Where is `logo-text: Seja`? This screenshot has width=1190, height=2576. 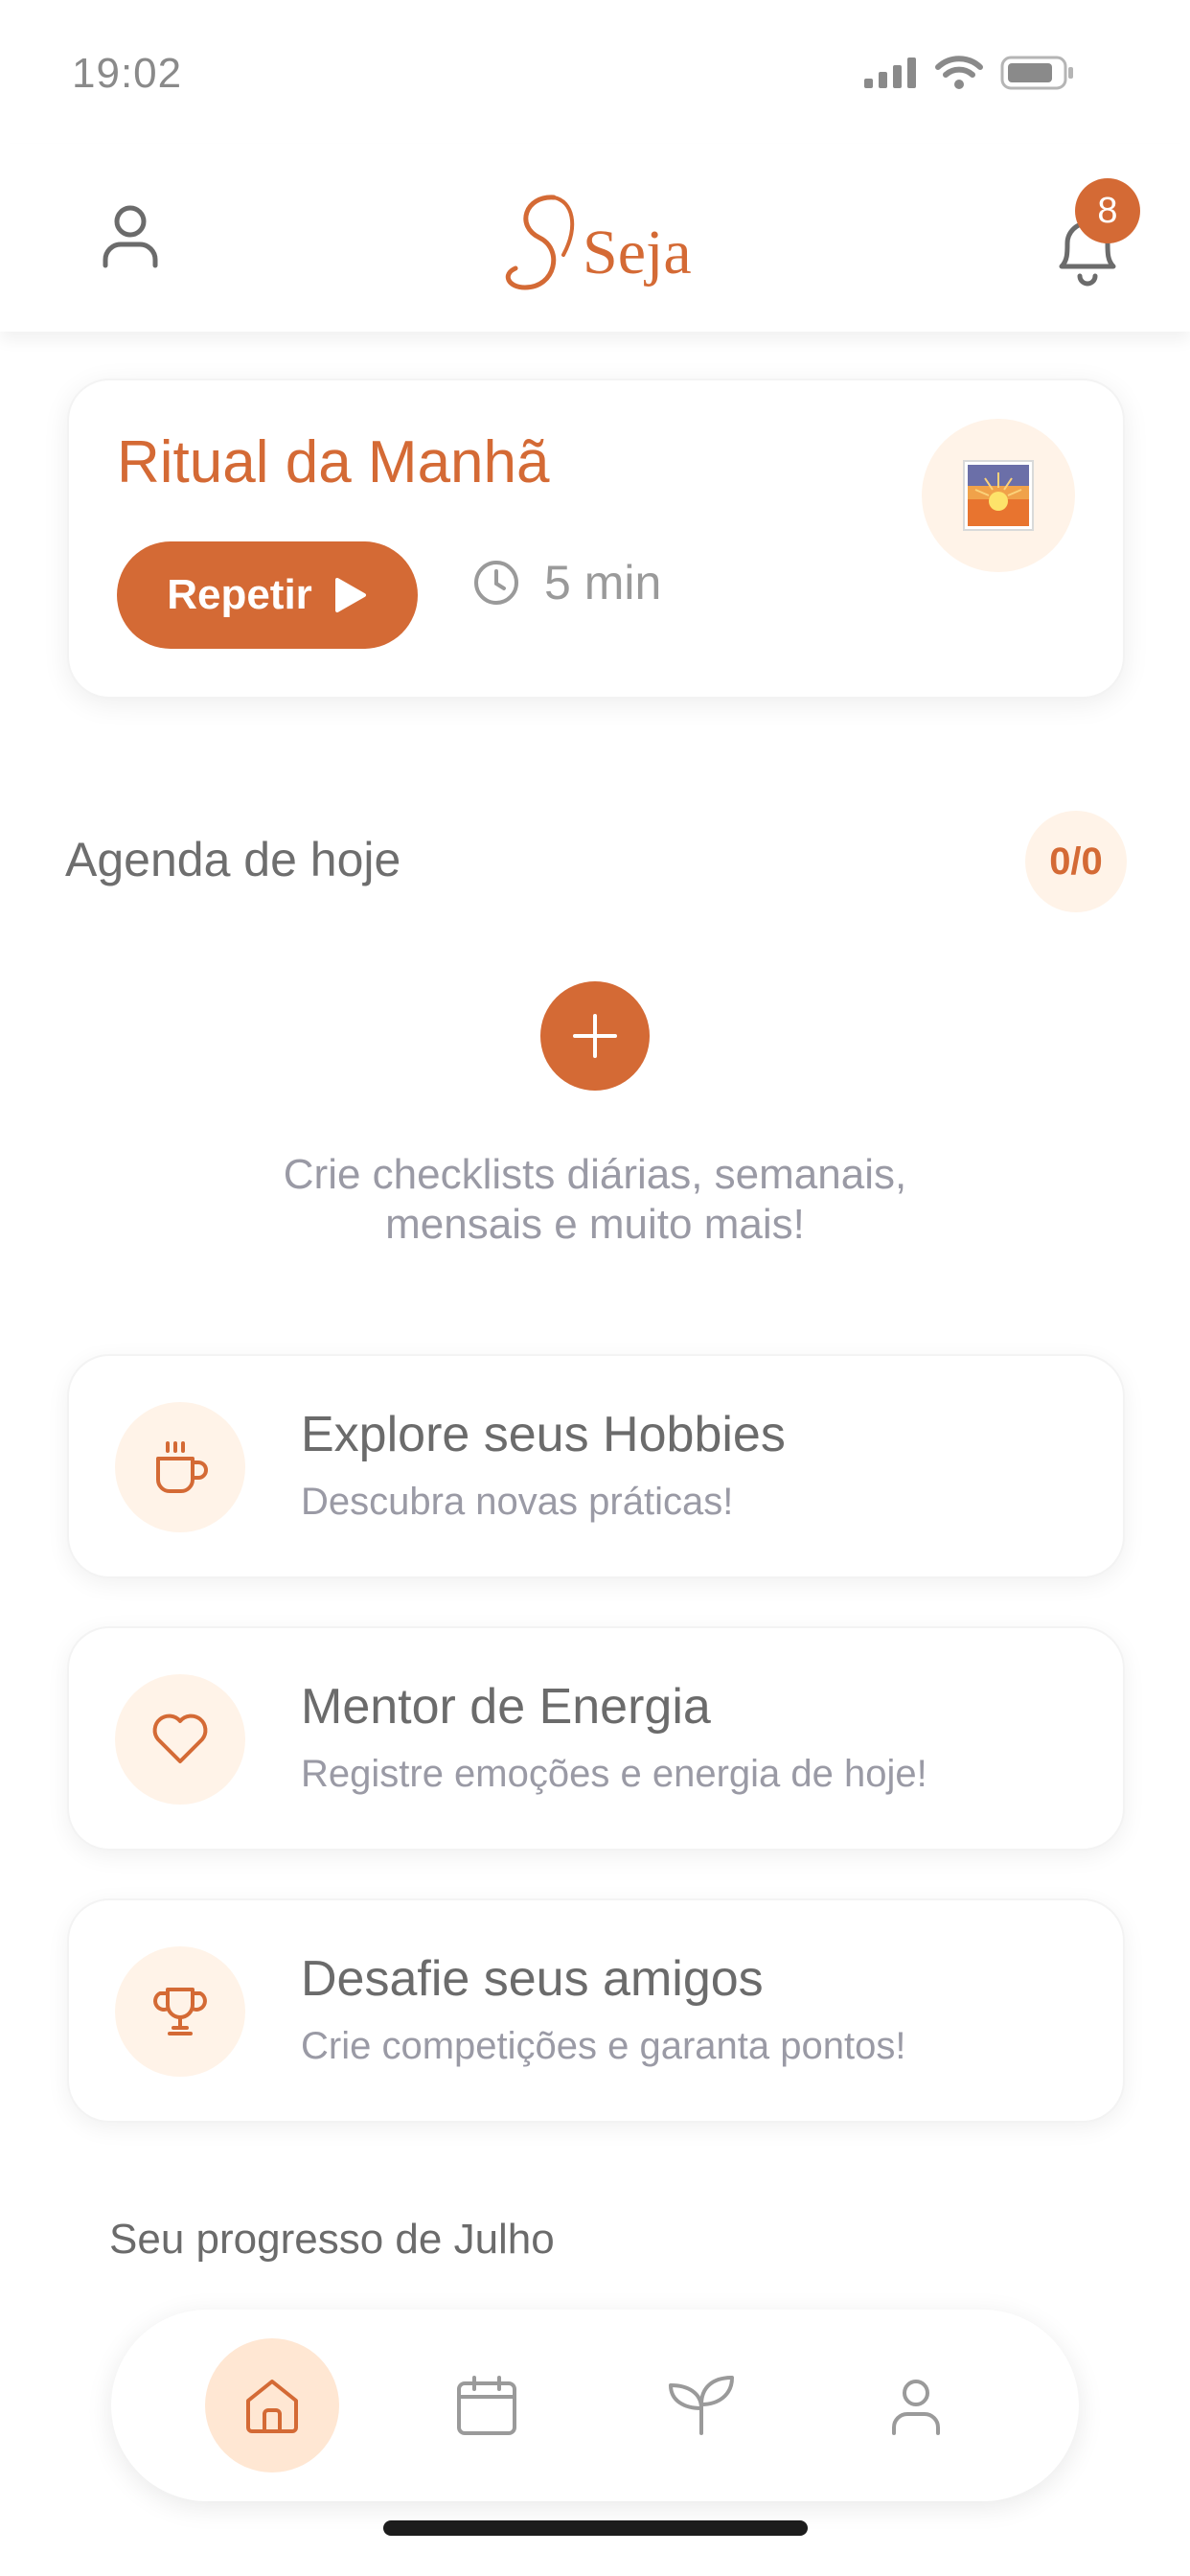
logo-text: Seja is located at coordinates (637, 253).